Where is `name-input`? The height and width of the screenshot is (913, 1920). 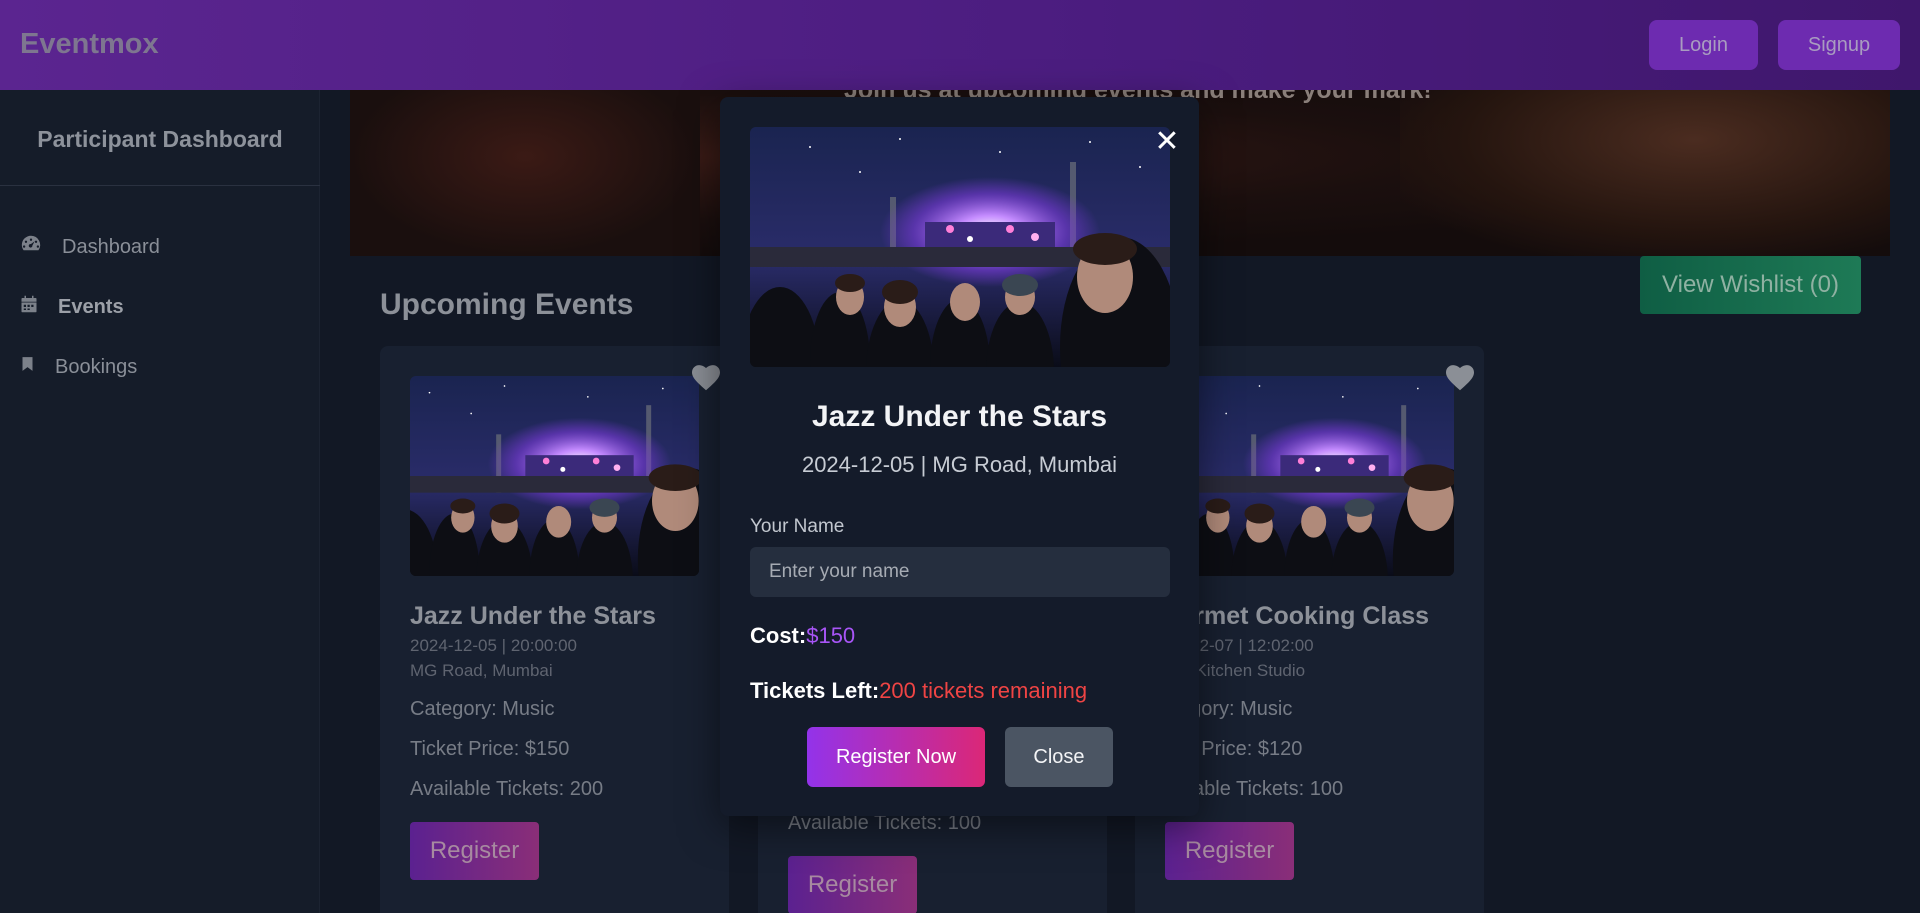
name-input is located at coordinates (960, 572).